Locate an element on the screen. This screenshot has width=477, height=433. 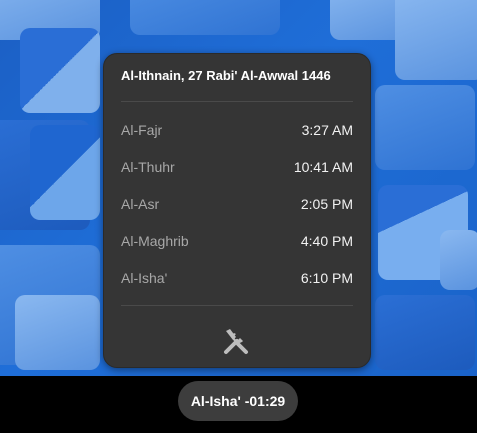
prayer-time: 6:10 PM is located at coordinates (326, 278).